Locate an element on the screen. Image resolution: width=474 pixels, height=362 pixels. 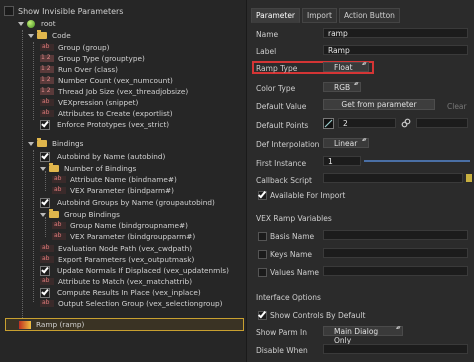
tree-item: Enforce Prototypes (vex_strict) is located at coordinates (104, 124).